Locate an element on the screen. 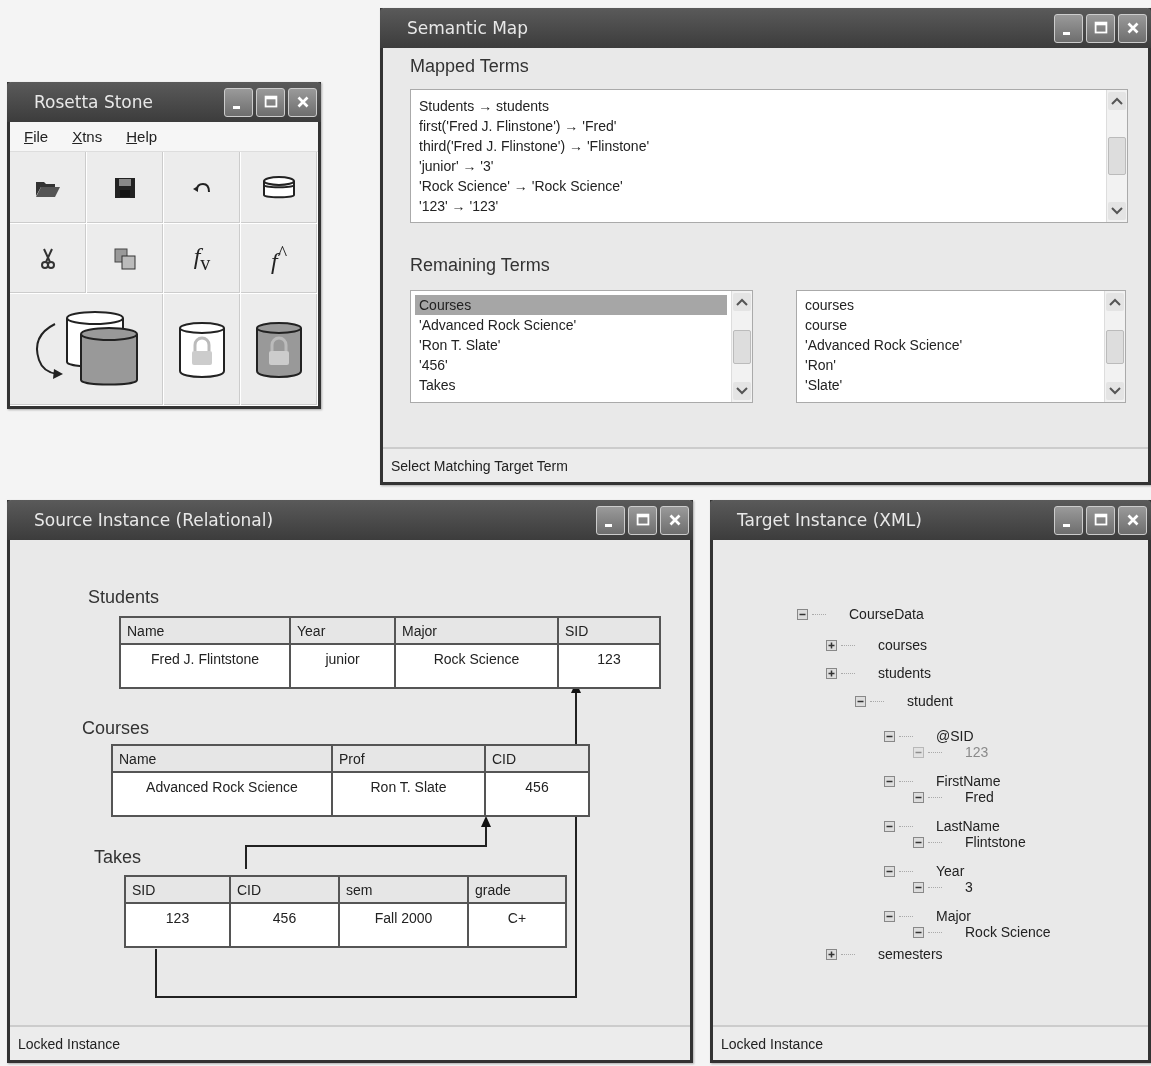  mapped-term: 'junior' → '3' is located at coordinates (457, 166).